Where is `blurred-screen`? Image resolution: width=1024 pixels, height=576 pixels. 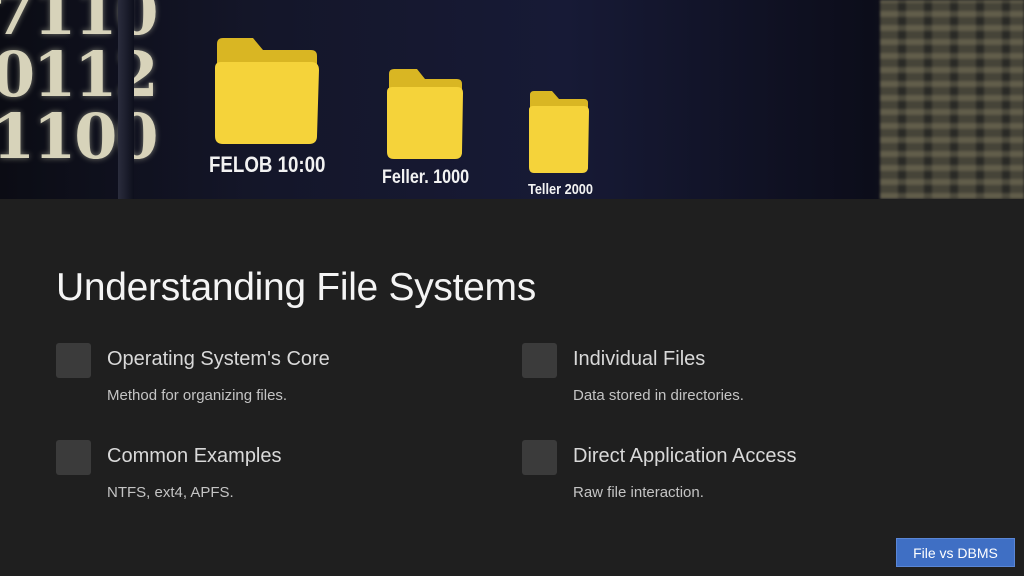 blurred-screen is located at coordinates (952, 99).